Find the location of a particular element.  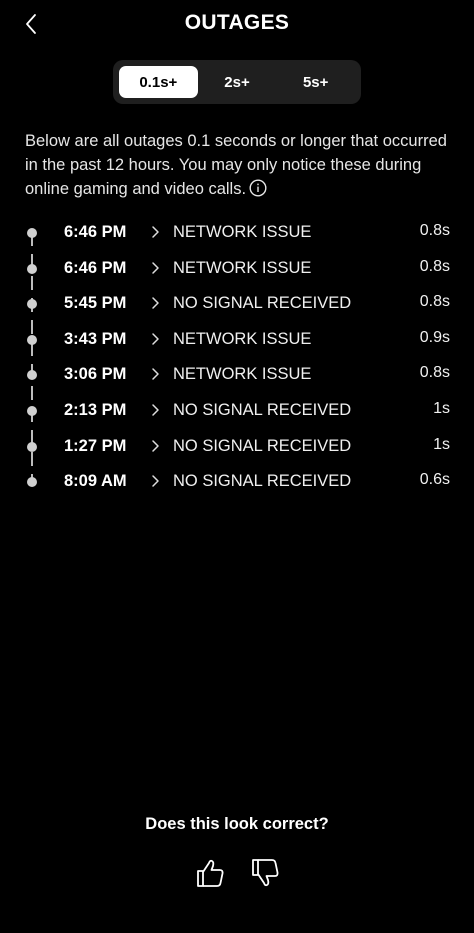

thumbs-down-button is located at coordinates (265, 873).